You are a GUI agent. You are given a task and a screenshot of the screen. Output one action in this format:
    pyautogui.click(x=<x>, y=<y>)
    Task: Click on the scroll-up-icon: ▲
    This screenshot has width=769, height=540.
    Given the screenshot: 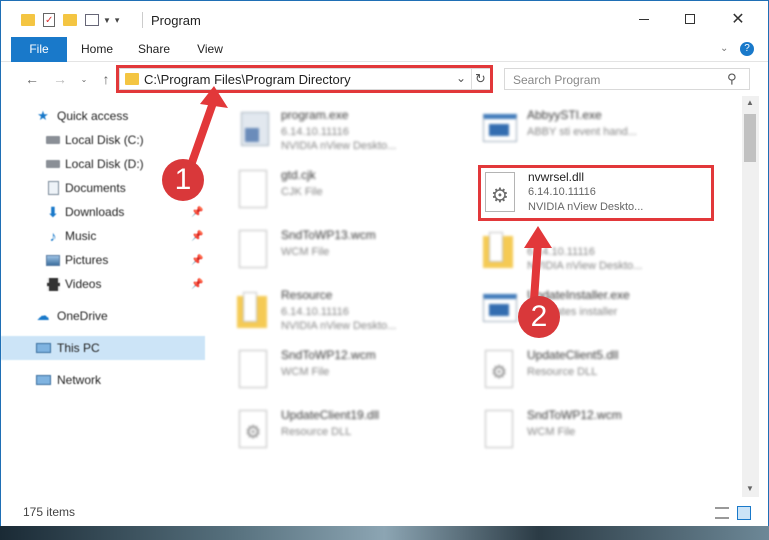 What is the action you would take?
    pyautogui.click(x=750, y=102)
    